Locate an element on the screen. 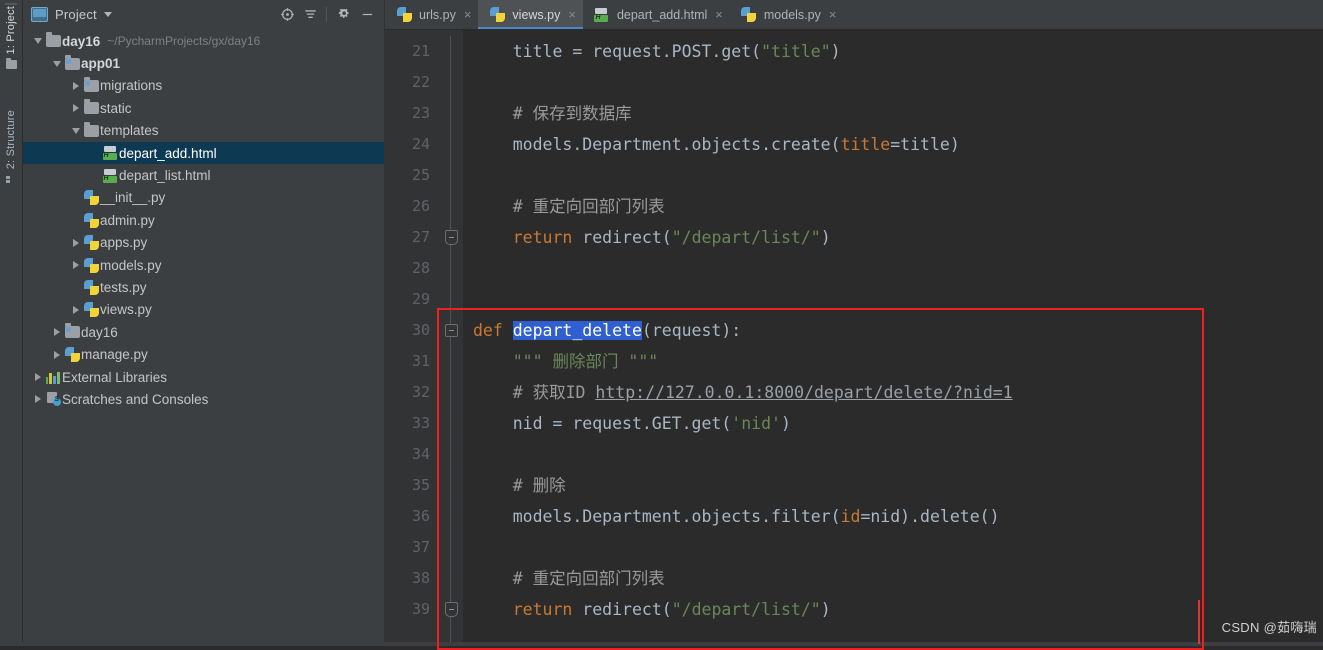  code-line: # 保存到数据库 is located at coordinates (893, 113).